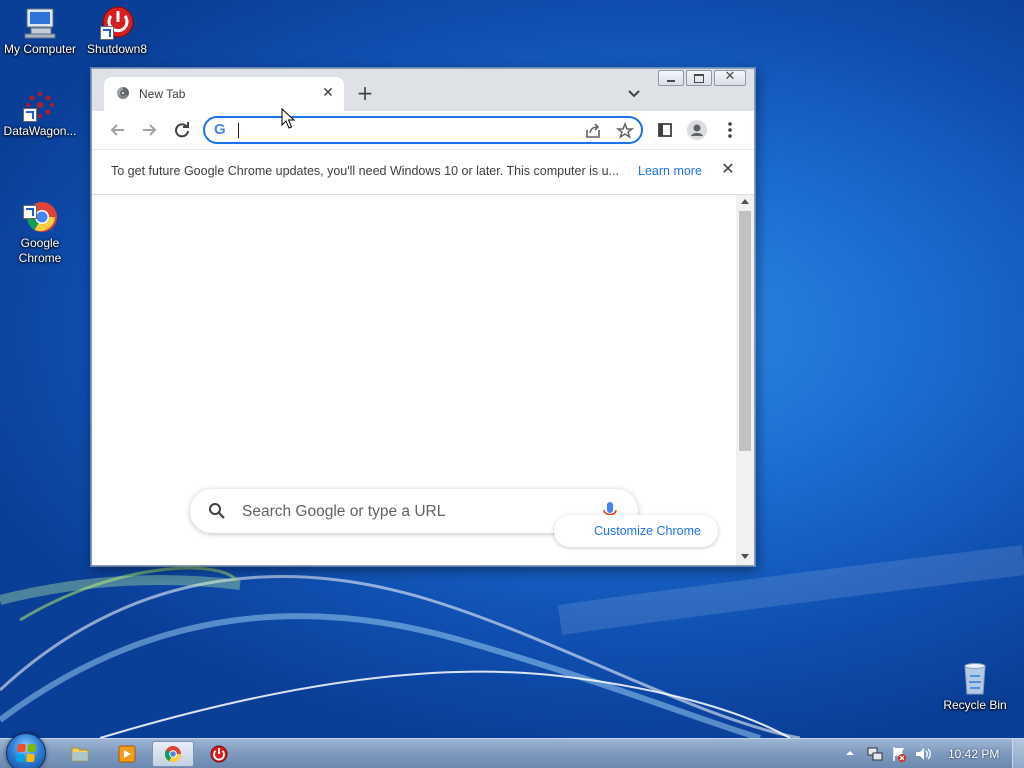 This screenshot has width=1024, height=768. I want to click on chrome-favicon-icon, so click(123, 93).